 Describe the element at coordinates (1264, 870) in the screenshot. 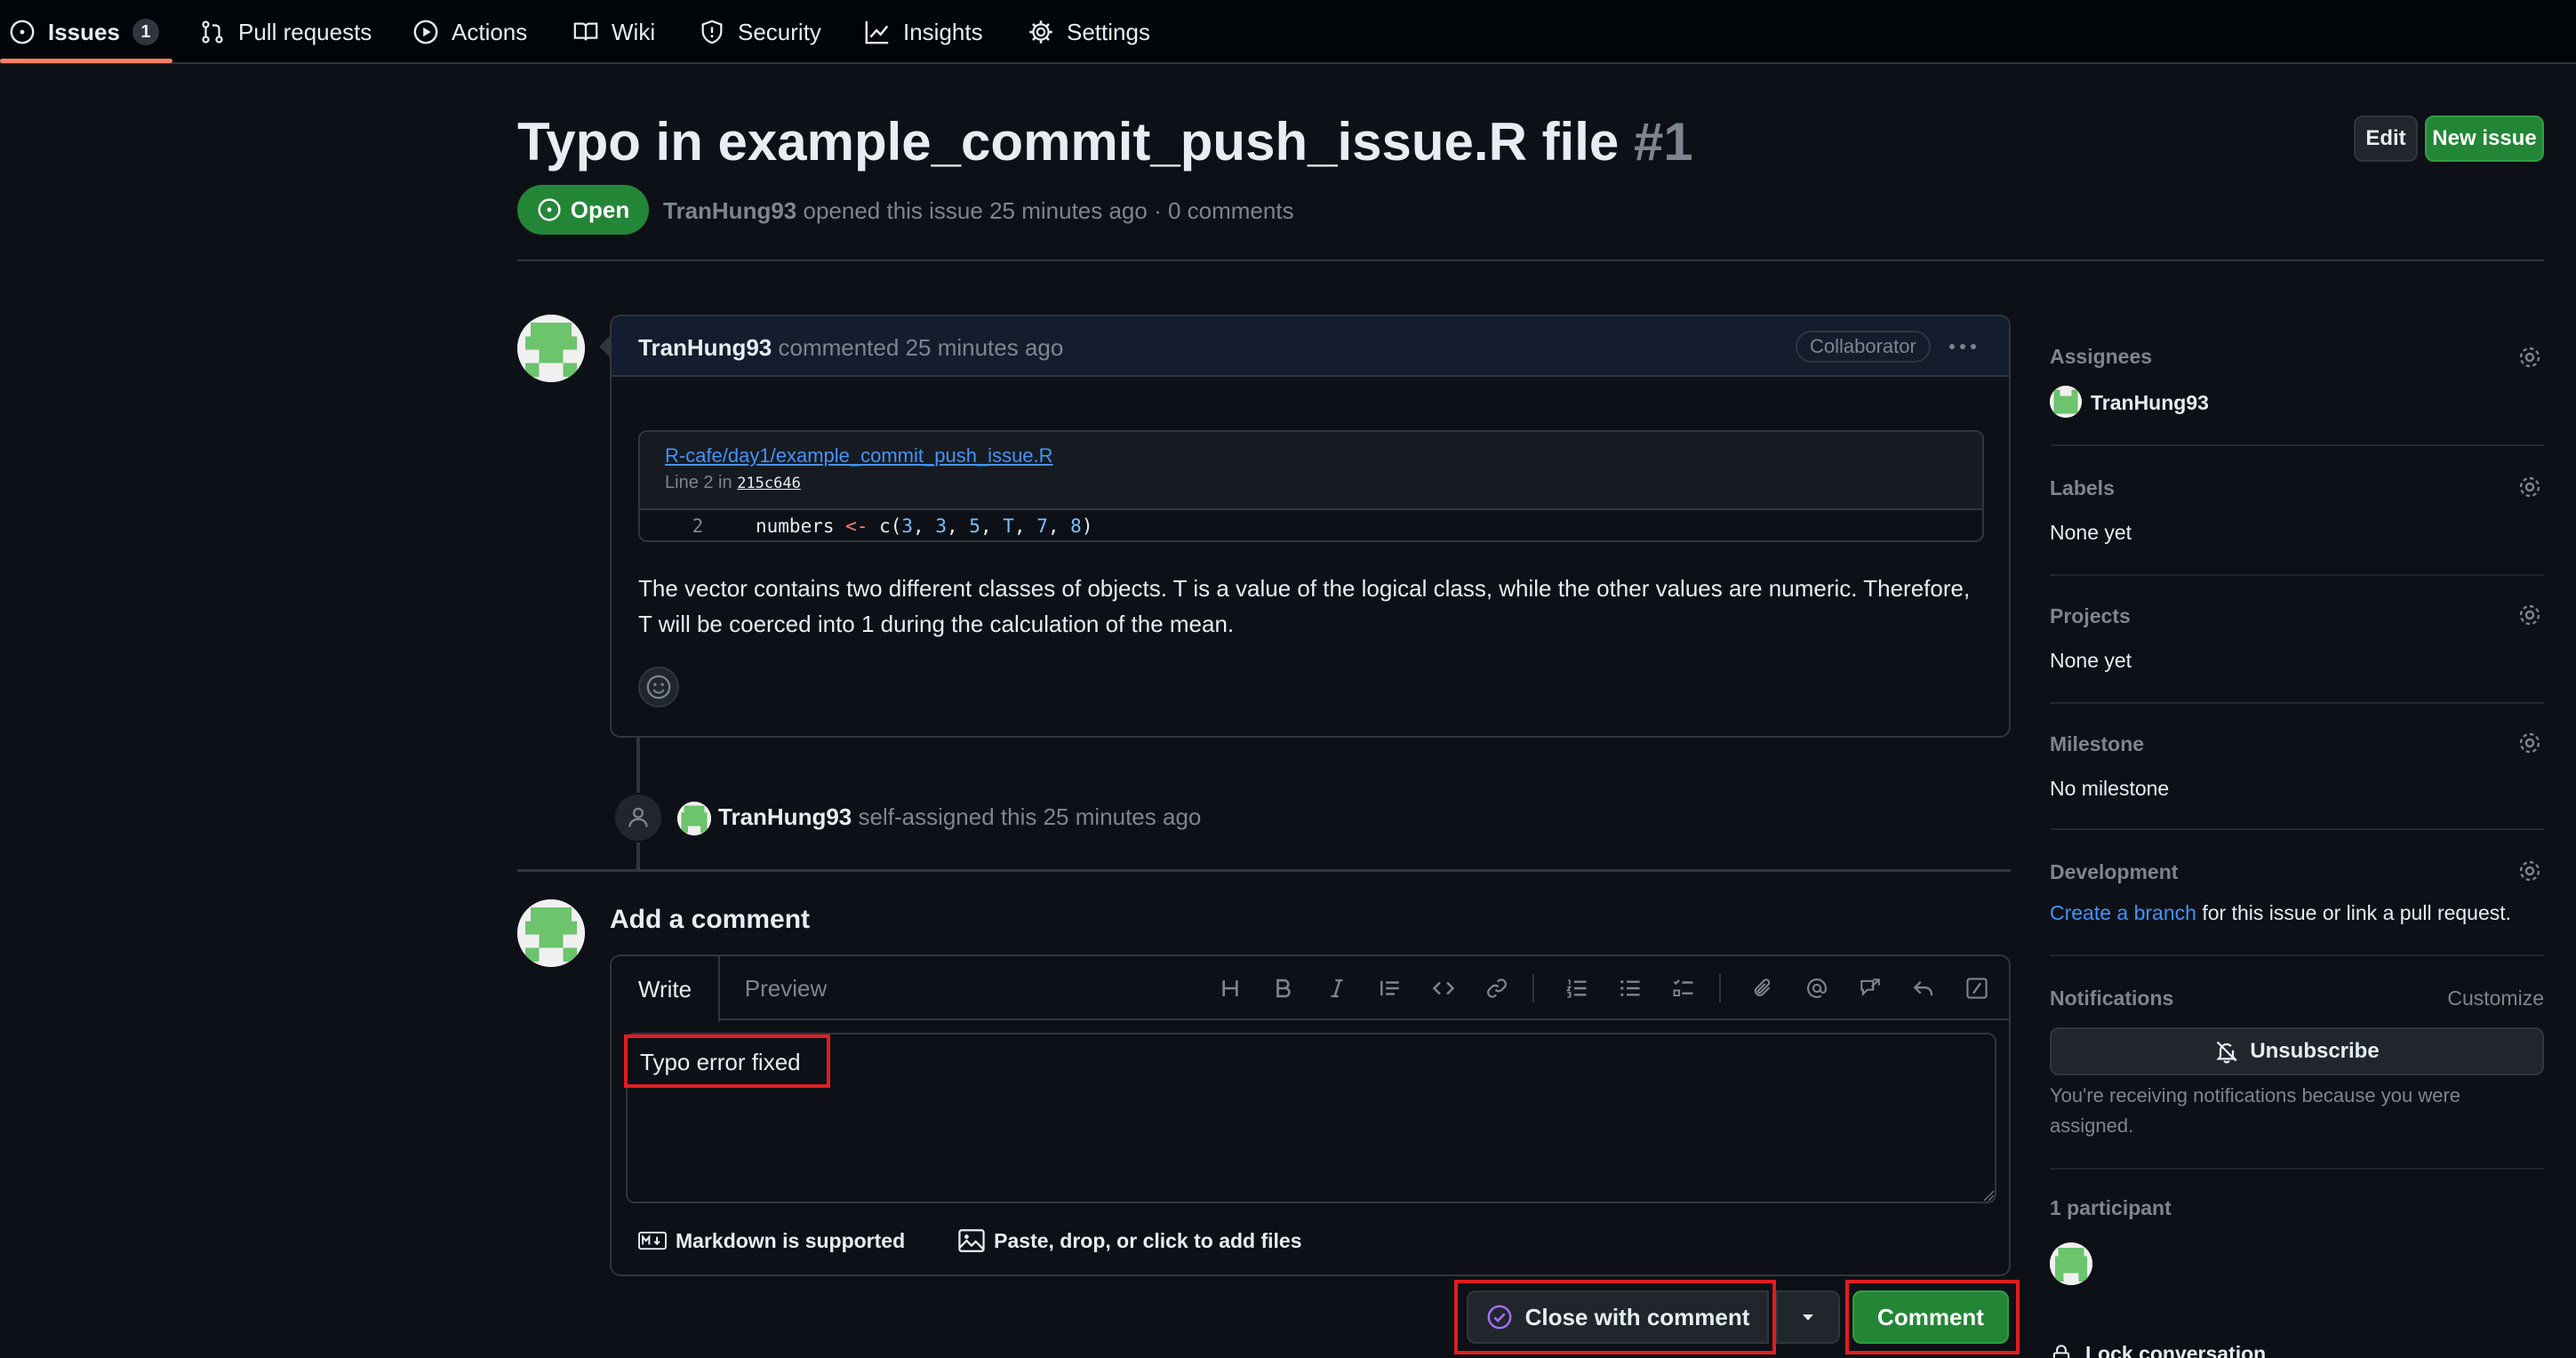

I see `timeline-divider` at that location.